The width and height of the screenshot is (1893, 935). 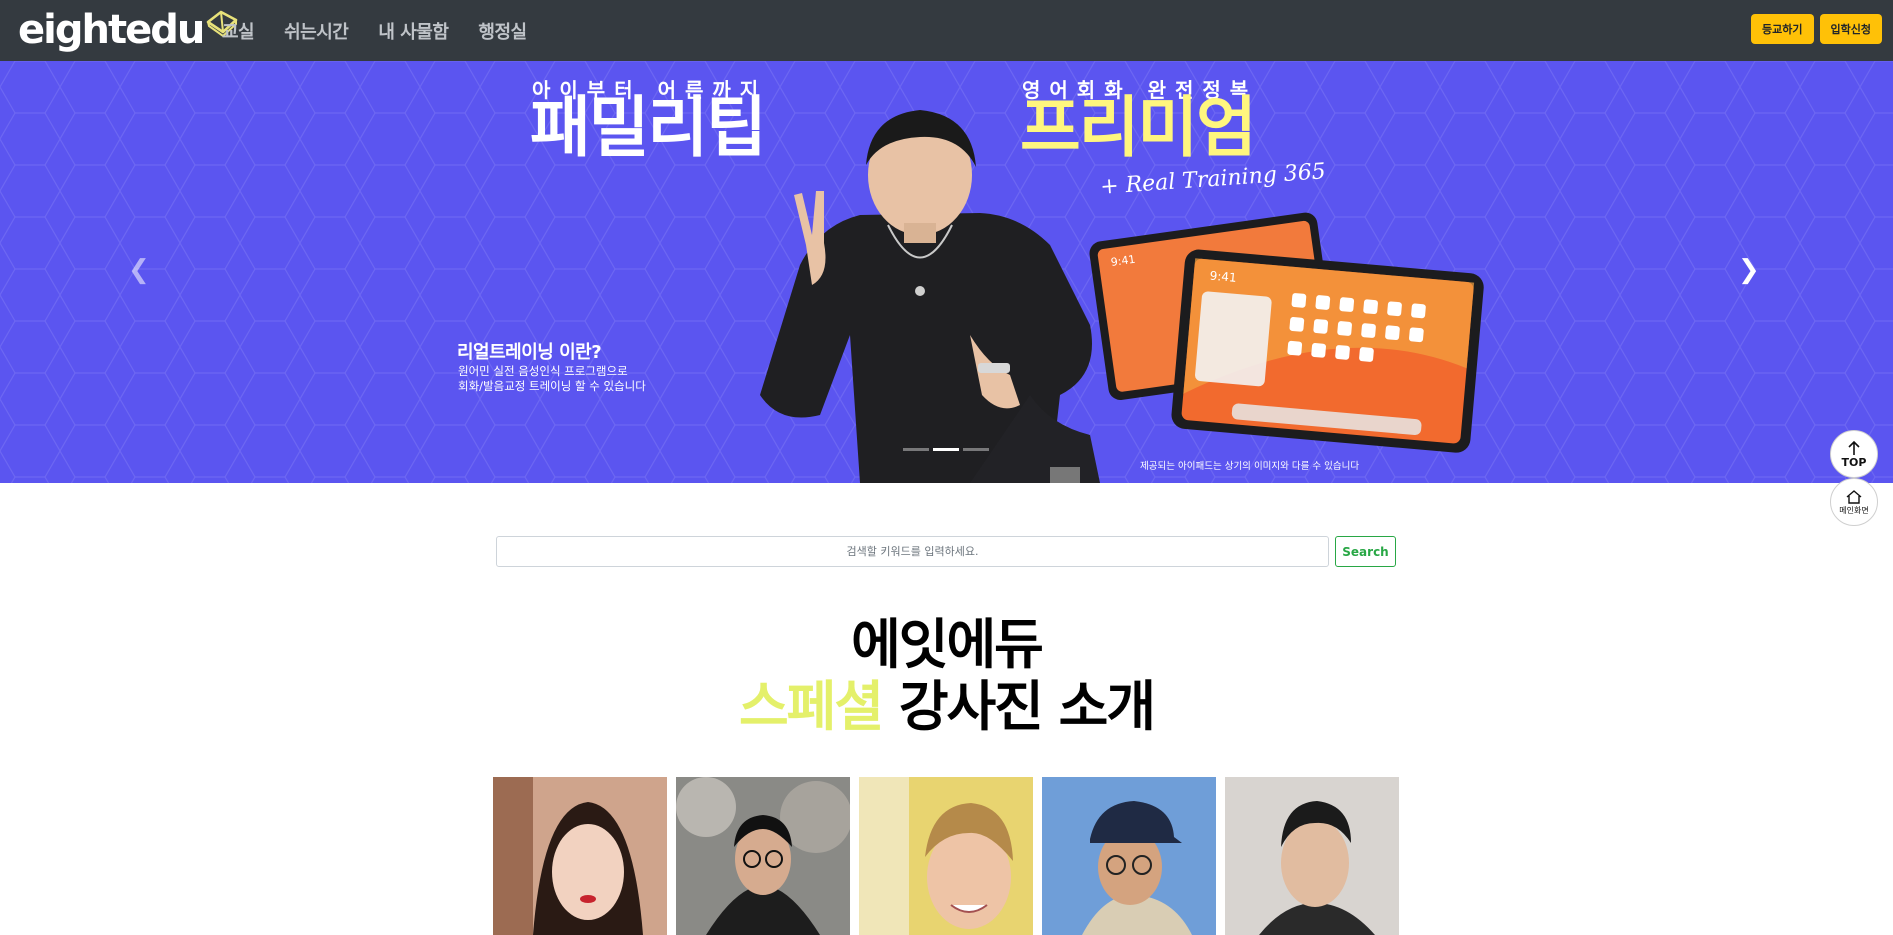 I want to click on instructor-gallery, so click(x=950, y=856).